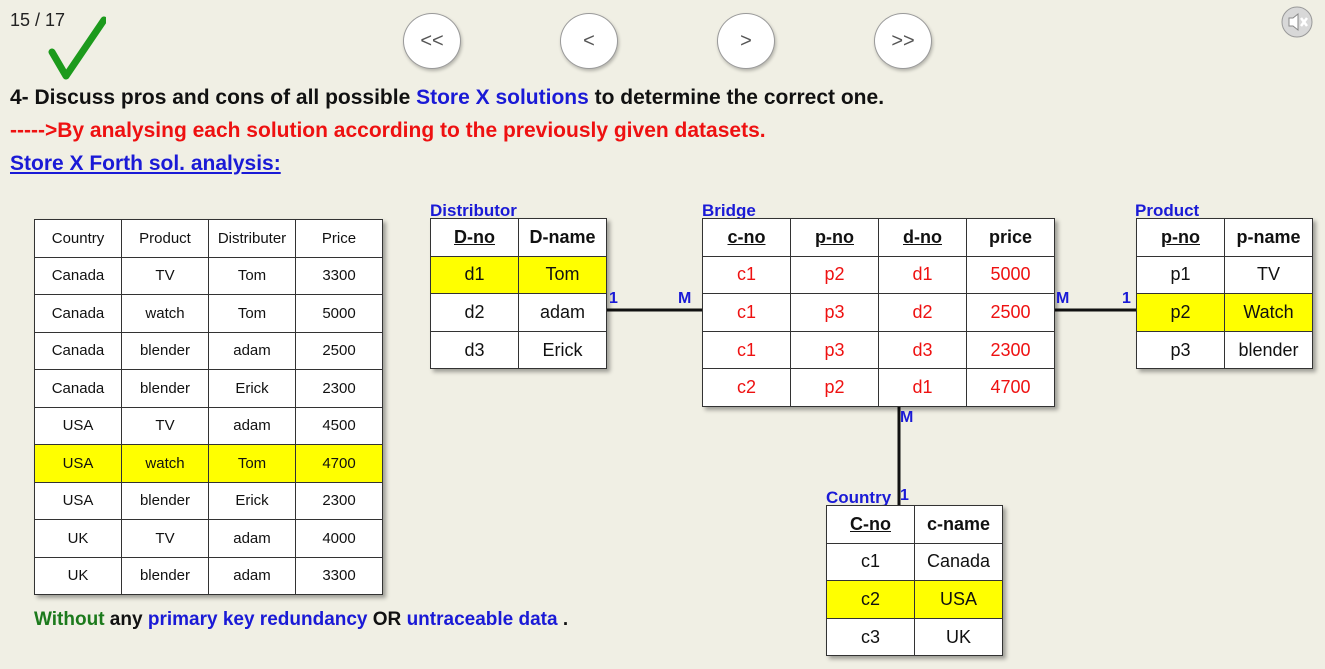 This screenshot has height=669, width=1325. What do you see at coordinates (563, 619) in the screenshot?
I see `conclusion-end: .` at bounding box center [563, 619].